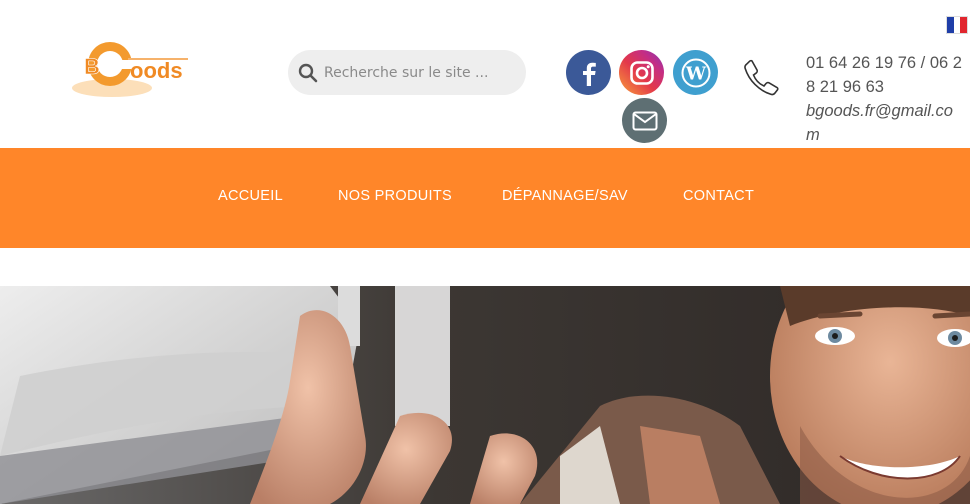 The height and width of the screenshot is (504, 970). I want to click on bgoods-logo: B oods, so click(132, 69).